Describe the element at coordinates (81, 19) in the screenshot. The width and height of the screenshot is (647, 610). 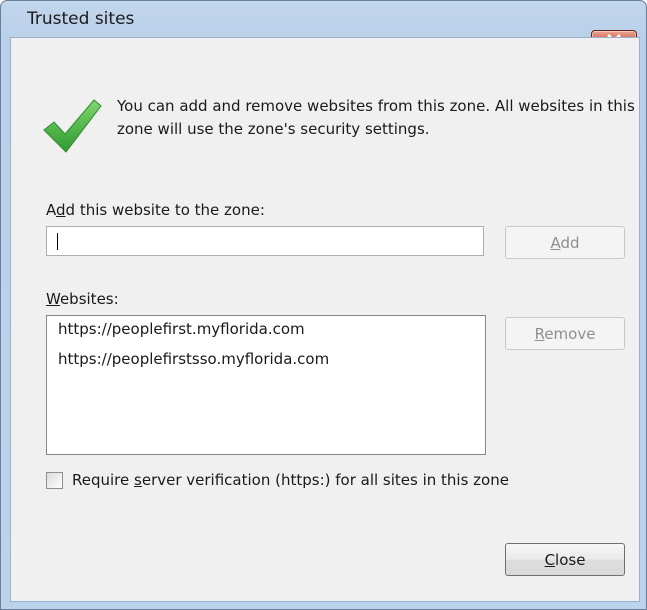
I see `dialog-title: Trusted sites` at that location.